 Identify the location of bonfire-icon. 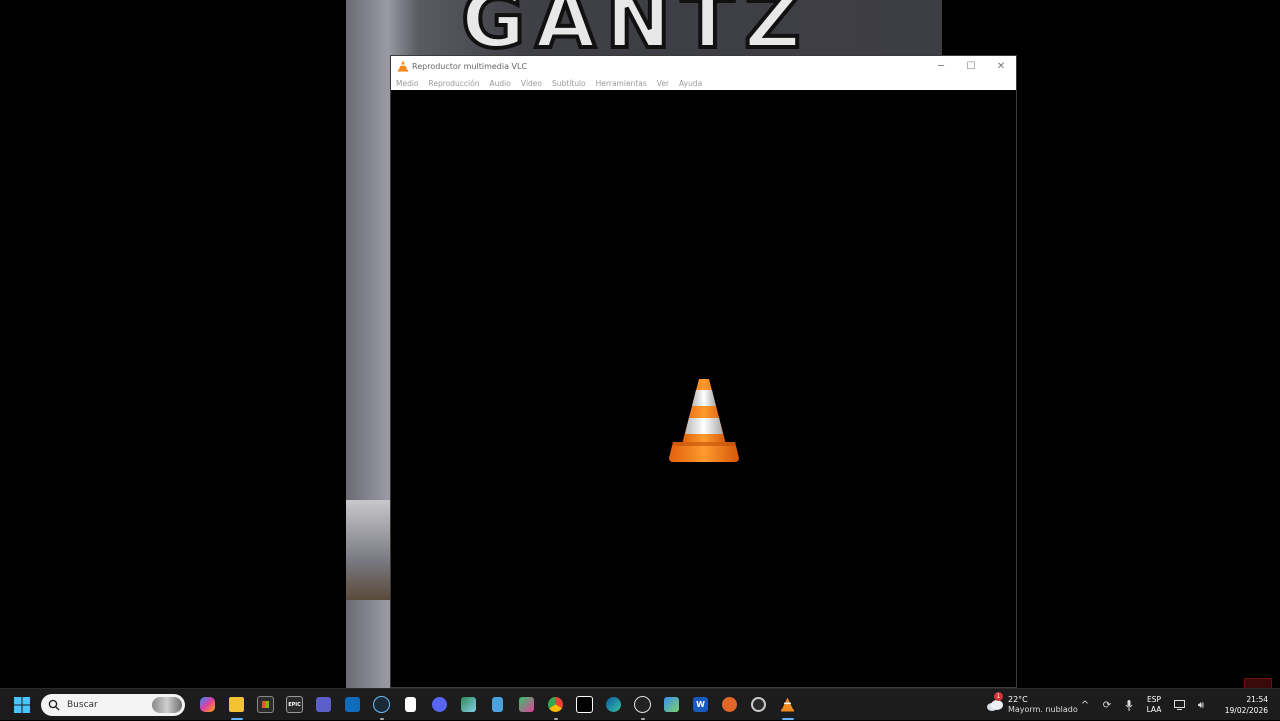
(729, 705).